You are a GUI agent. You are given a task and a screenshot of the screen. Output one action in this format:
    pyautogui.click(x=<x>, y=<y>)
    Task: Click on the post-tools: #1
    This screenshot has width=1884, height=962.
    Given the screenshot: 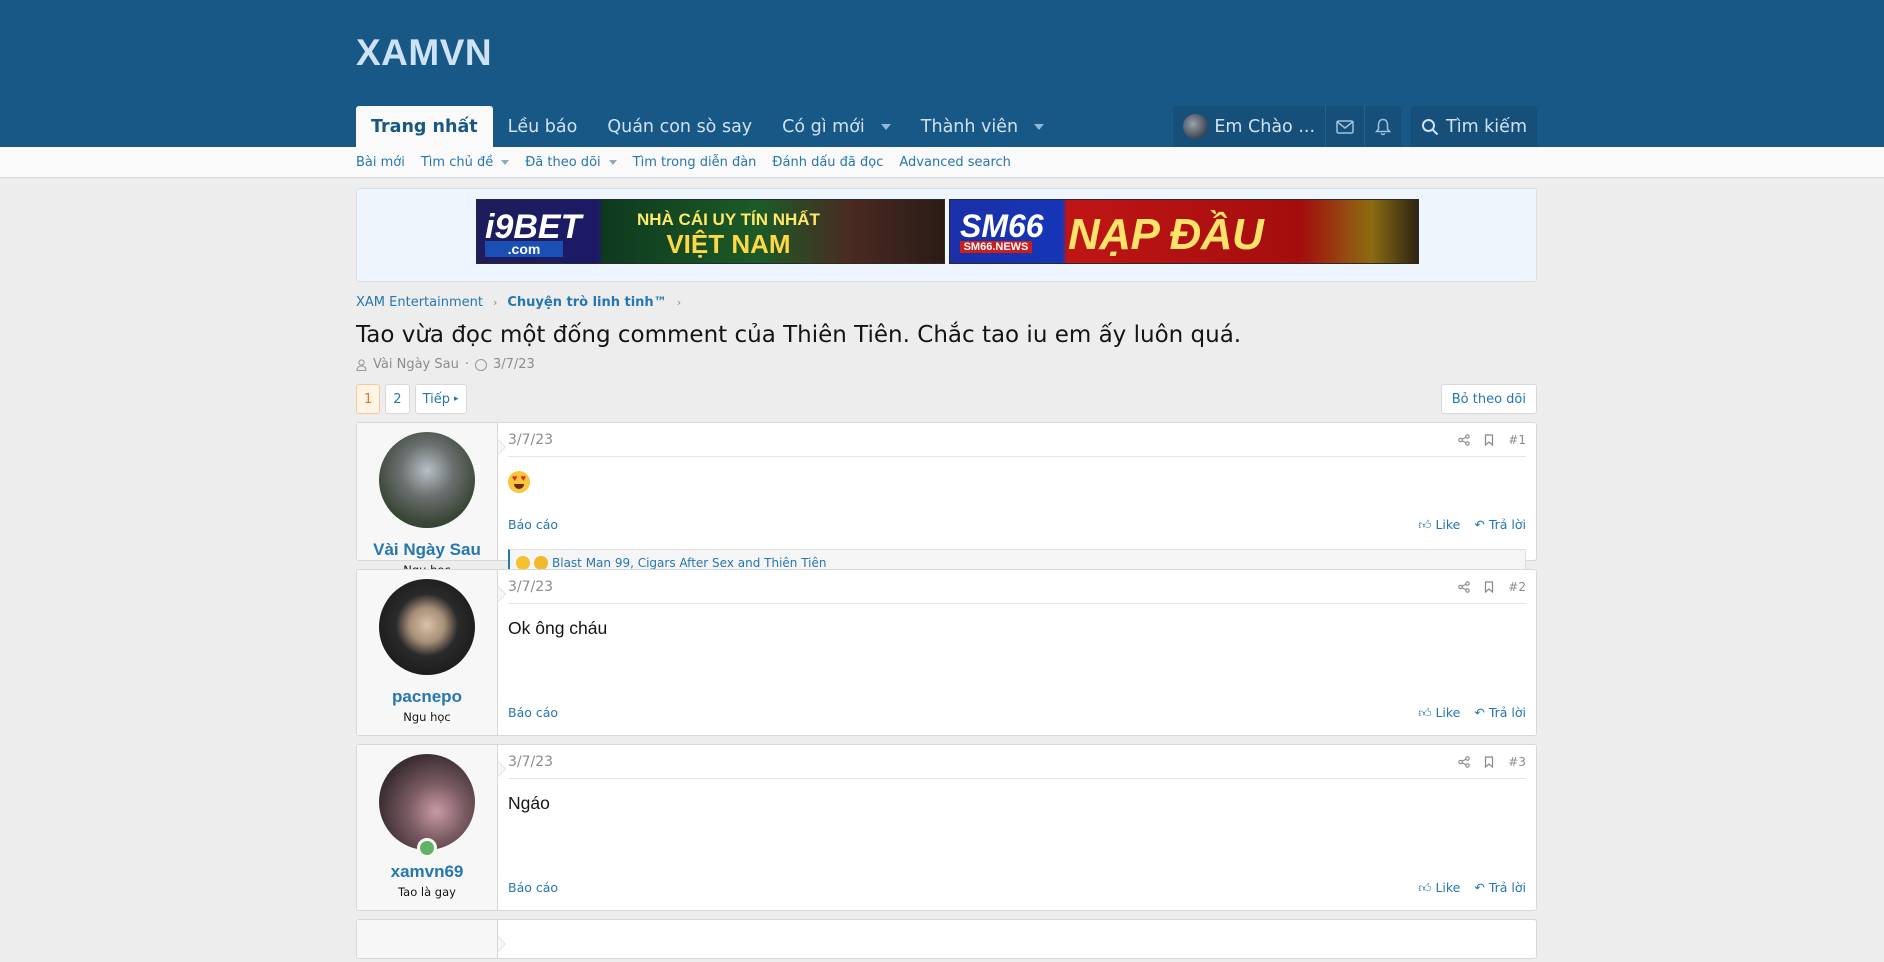 What is the action you would take?
    pyautogui.click(x=1492, y=440)
    